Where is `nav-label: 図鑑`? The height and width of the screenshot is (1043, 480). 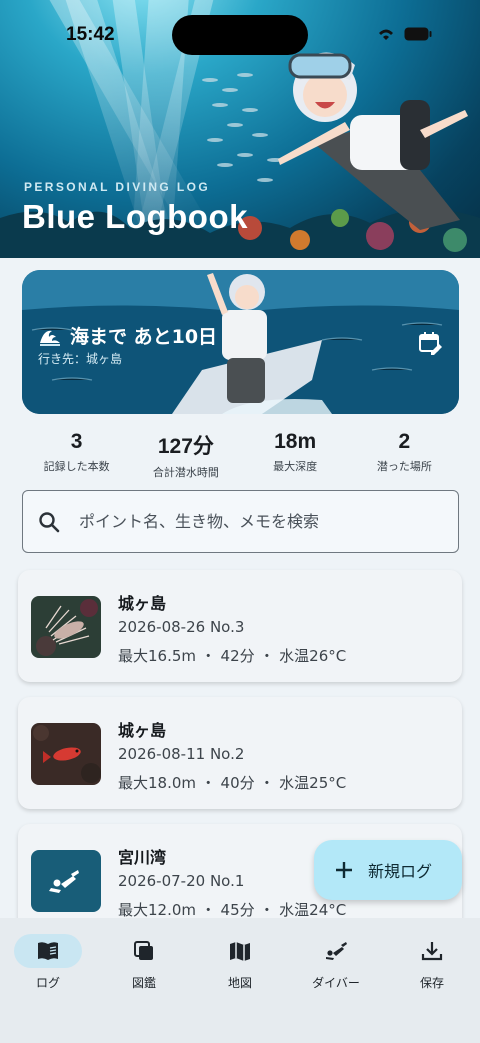
nav-label: 図鑑 is located at coordinates (143, 983).